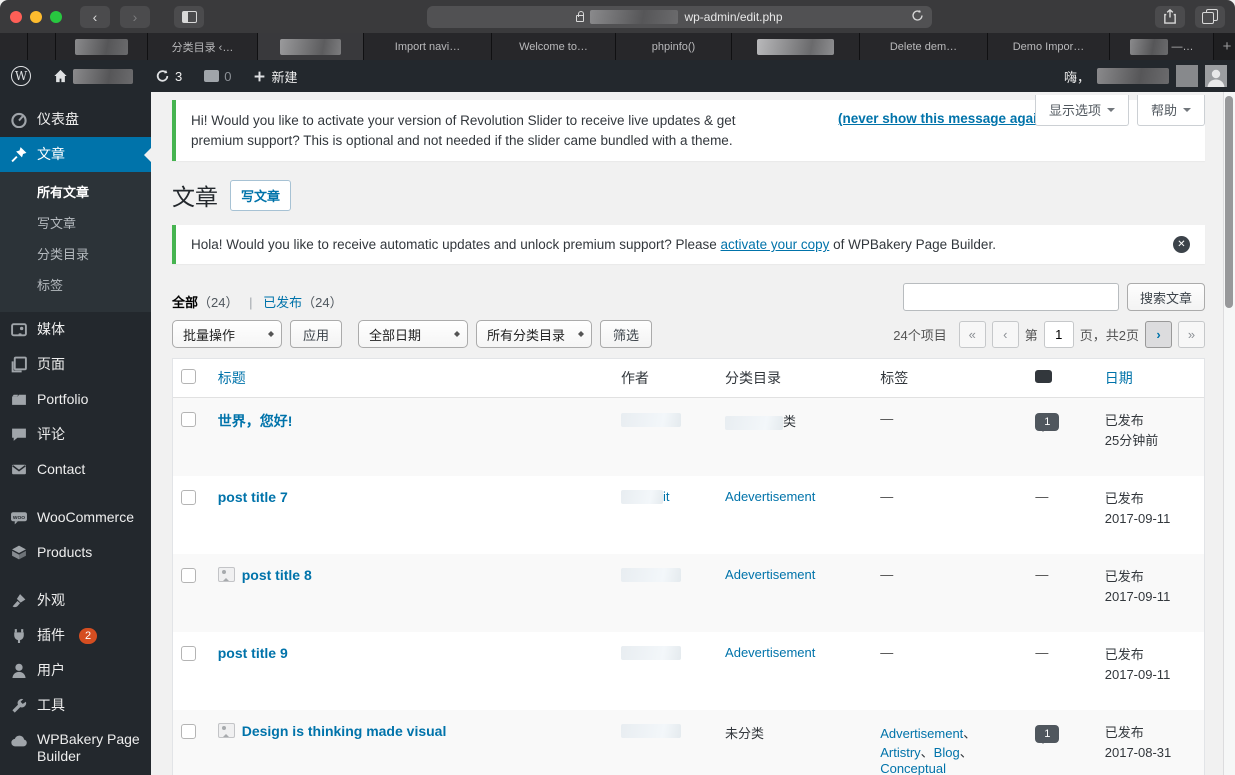 This screenshot has height=775, width=1235. Describe the element at coordinates (56, 16) in the screenshot. I see `zoom-window-button` at that location.